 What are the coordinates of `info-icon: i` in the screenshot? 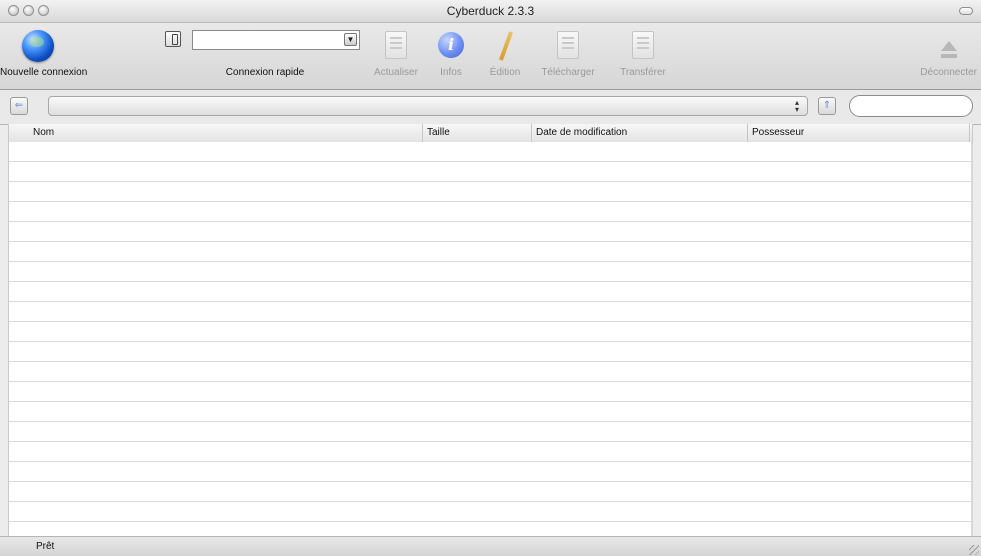 It's located at (451, 45).